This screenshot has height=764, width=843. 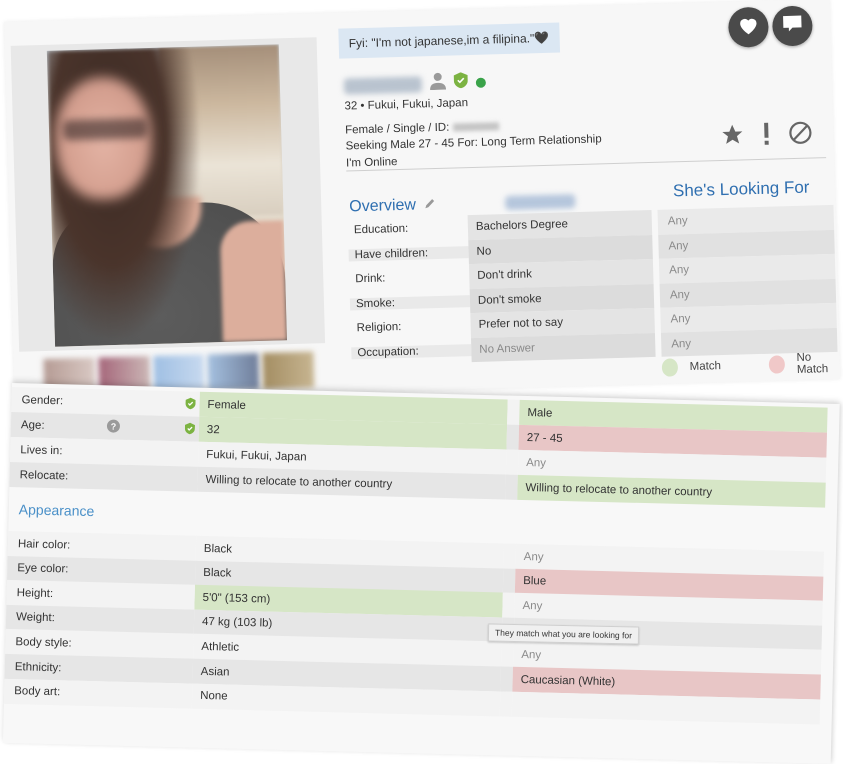 What do you see at coordinates (35, 593) in the screenshot?
I see `label-text: Height:` at bounding box center [35, 593].